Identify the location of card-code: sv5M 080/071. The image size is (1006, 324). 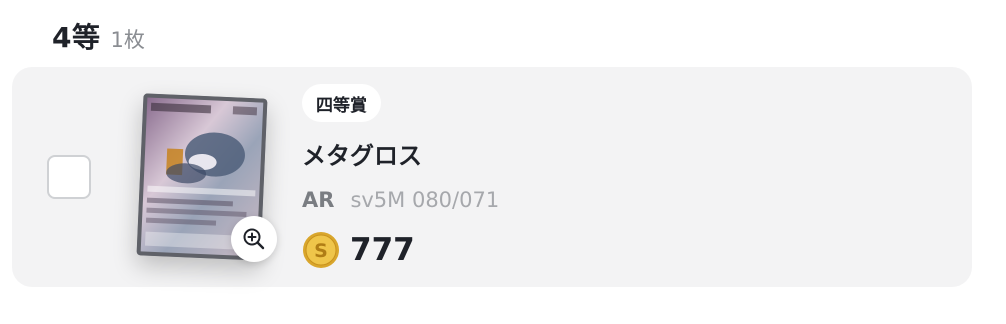
(425, 200).